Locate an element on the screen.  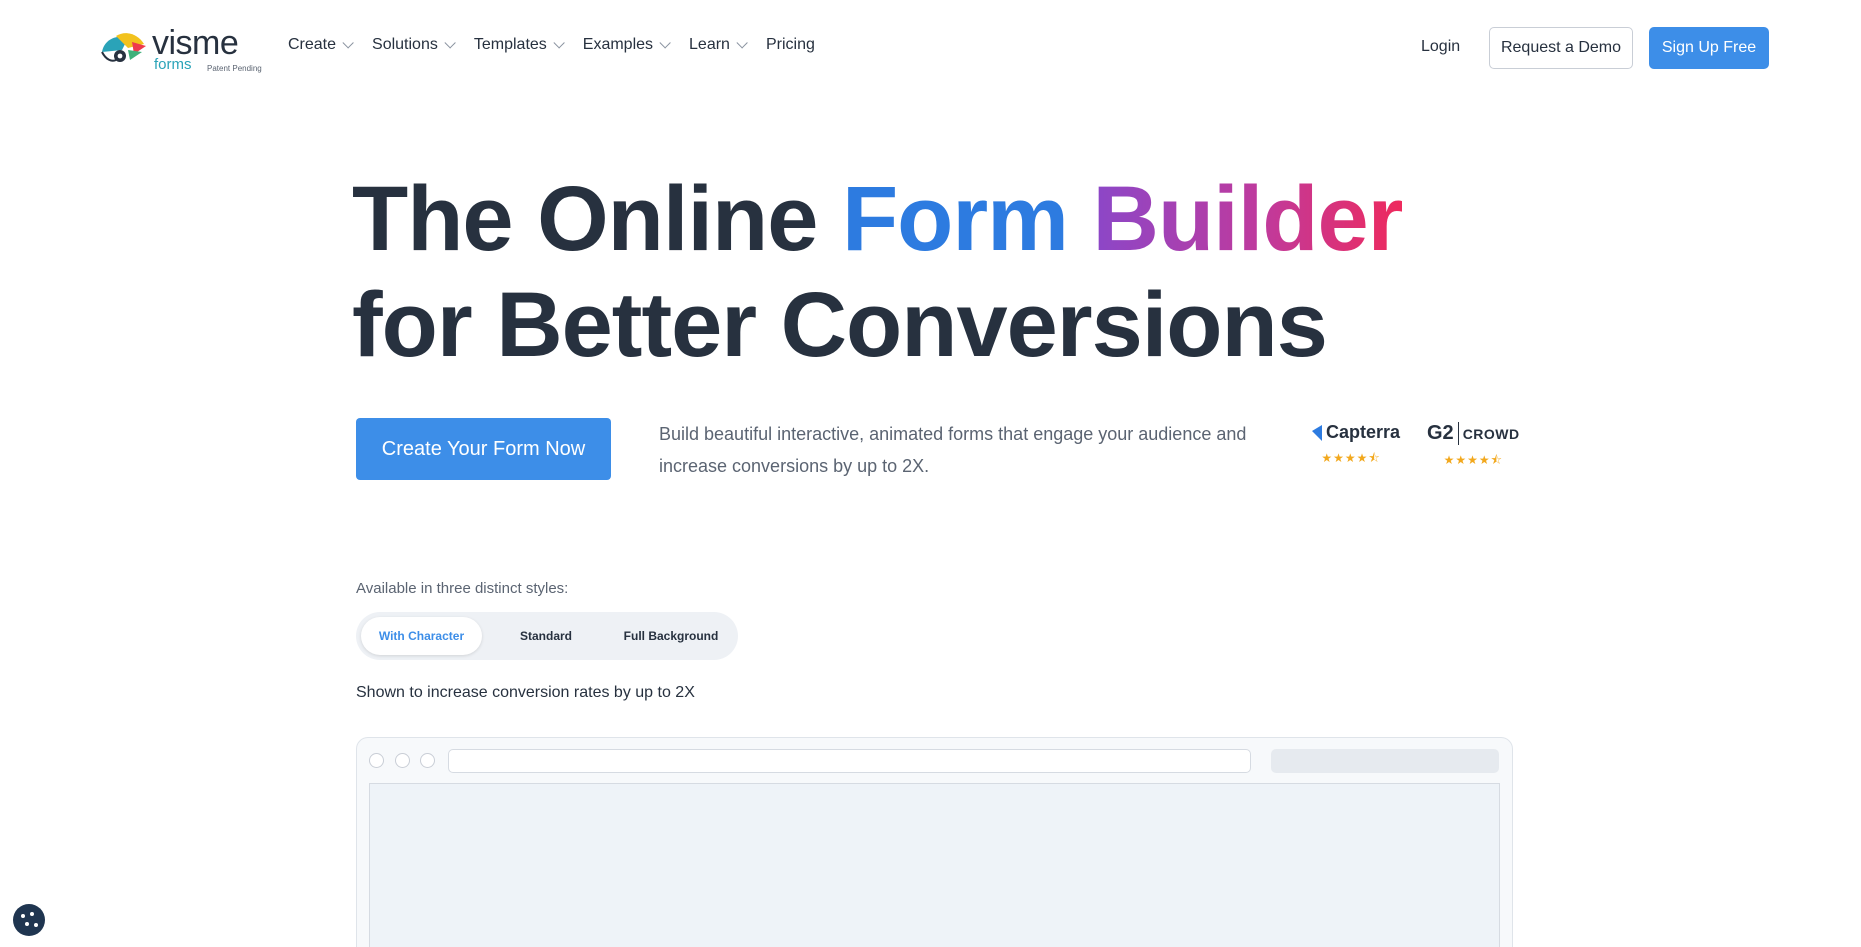
g2-brand: G2 CROWD is located at coordinates (1473, 433).